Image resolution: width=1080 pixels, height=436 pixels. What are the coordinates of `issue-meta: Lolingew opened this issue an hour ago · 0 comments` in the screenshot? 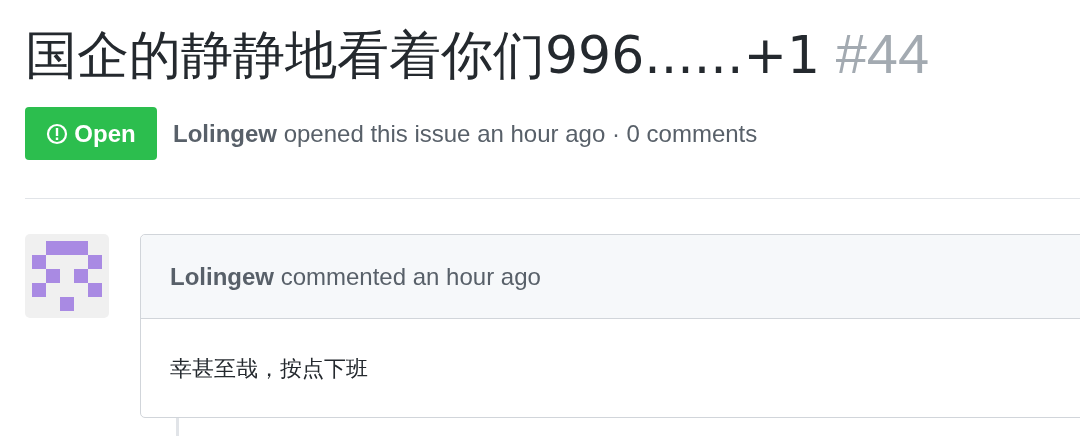 It's located at (465, 133).